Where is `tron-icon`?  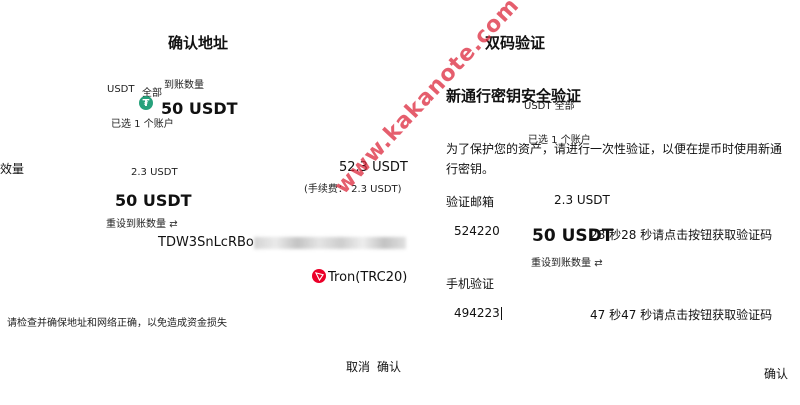
tron-icon is located at coordinates (319, 276).